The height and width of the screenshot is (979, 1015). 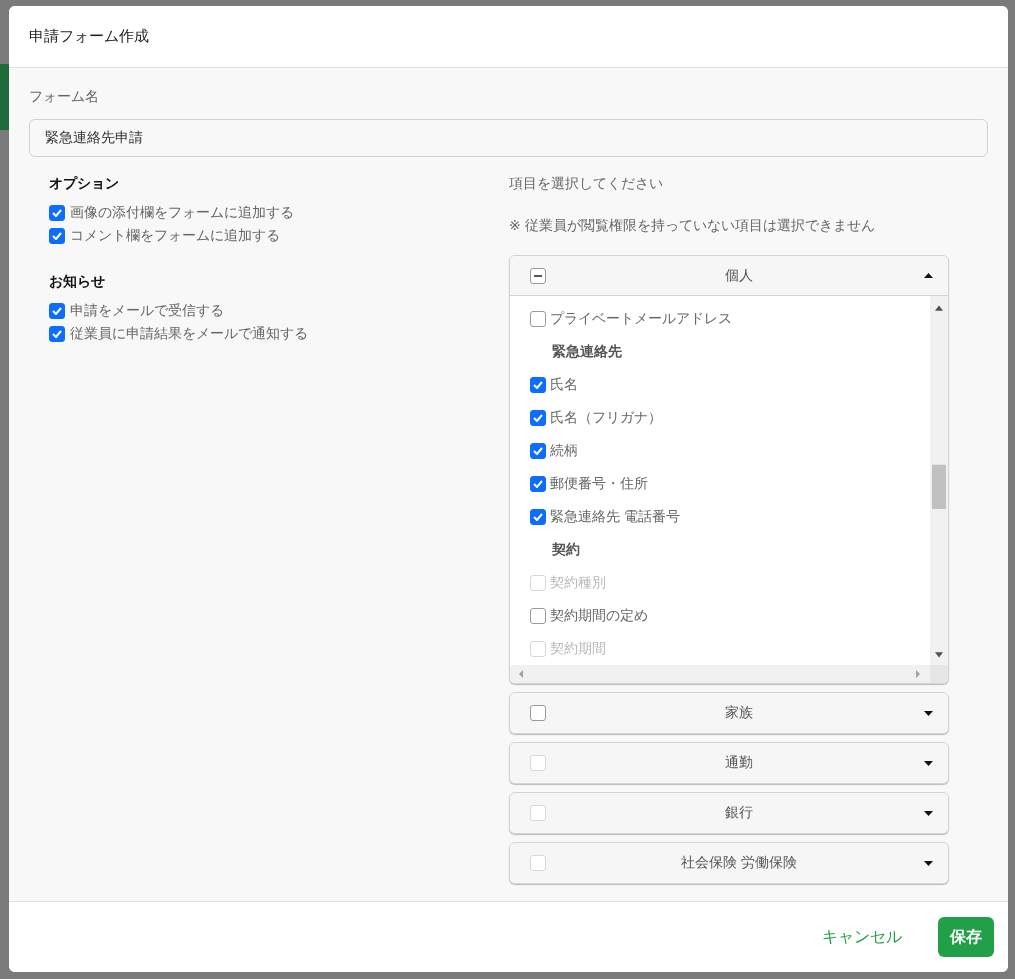 What do you see at coordinates (928, 275) in the screenshot?
I see `caret-up-icon` at bounding box center [928, 275].